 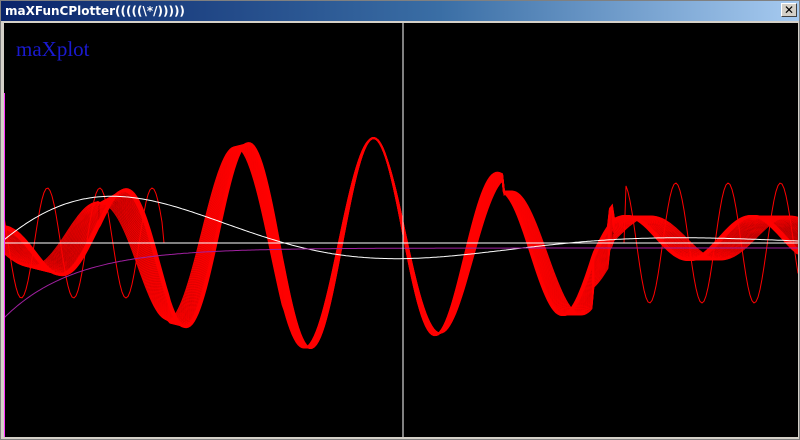 I want to click on close-icon: ✕, so click(x=789, y=10).